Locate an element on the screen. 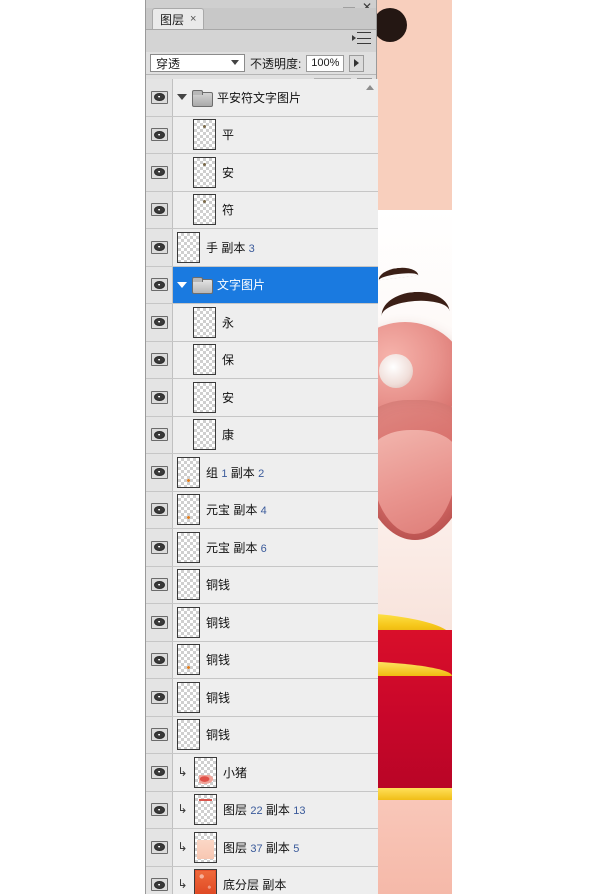  table-row: 平 is located at coordinates (262, 135).